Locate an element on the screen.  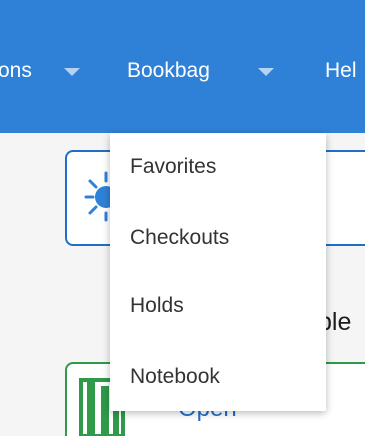
nav-item-help: Hel is located at coordinates (341, 71).